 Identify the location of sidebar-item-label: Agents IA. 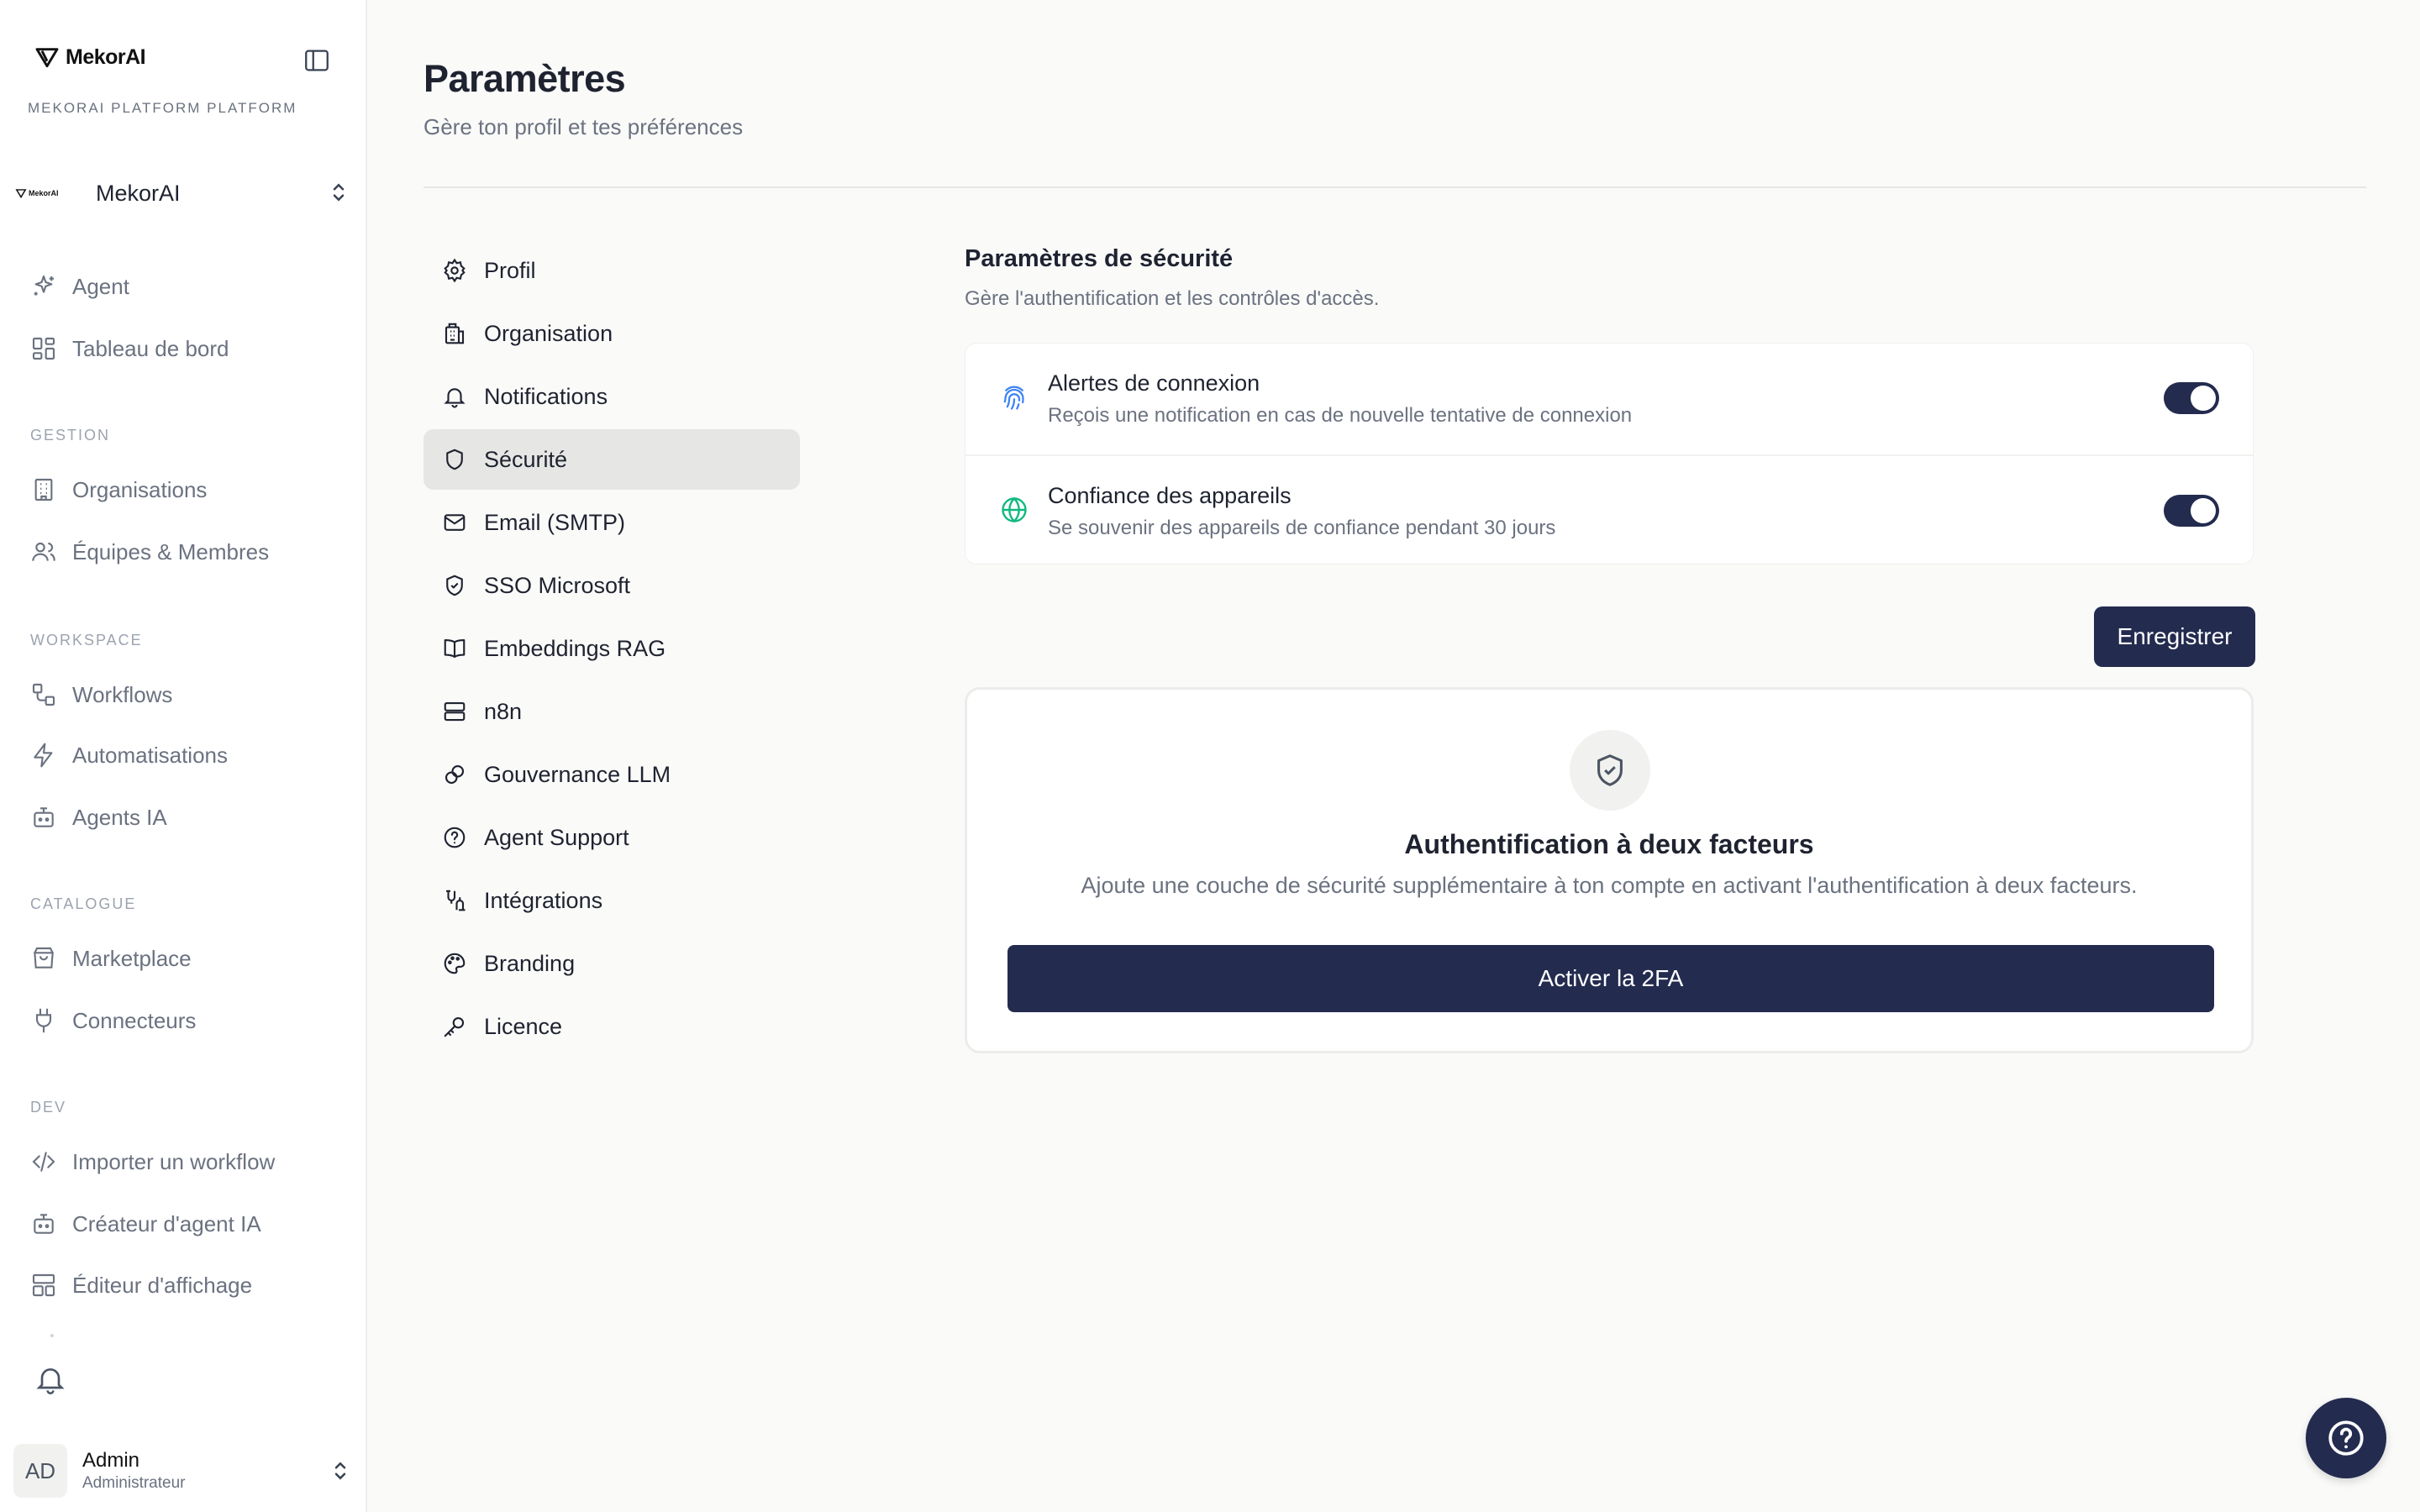
(120, 817).